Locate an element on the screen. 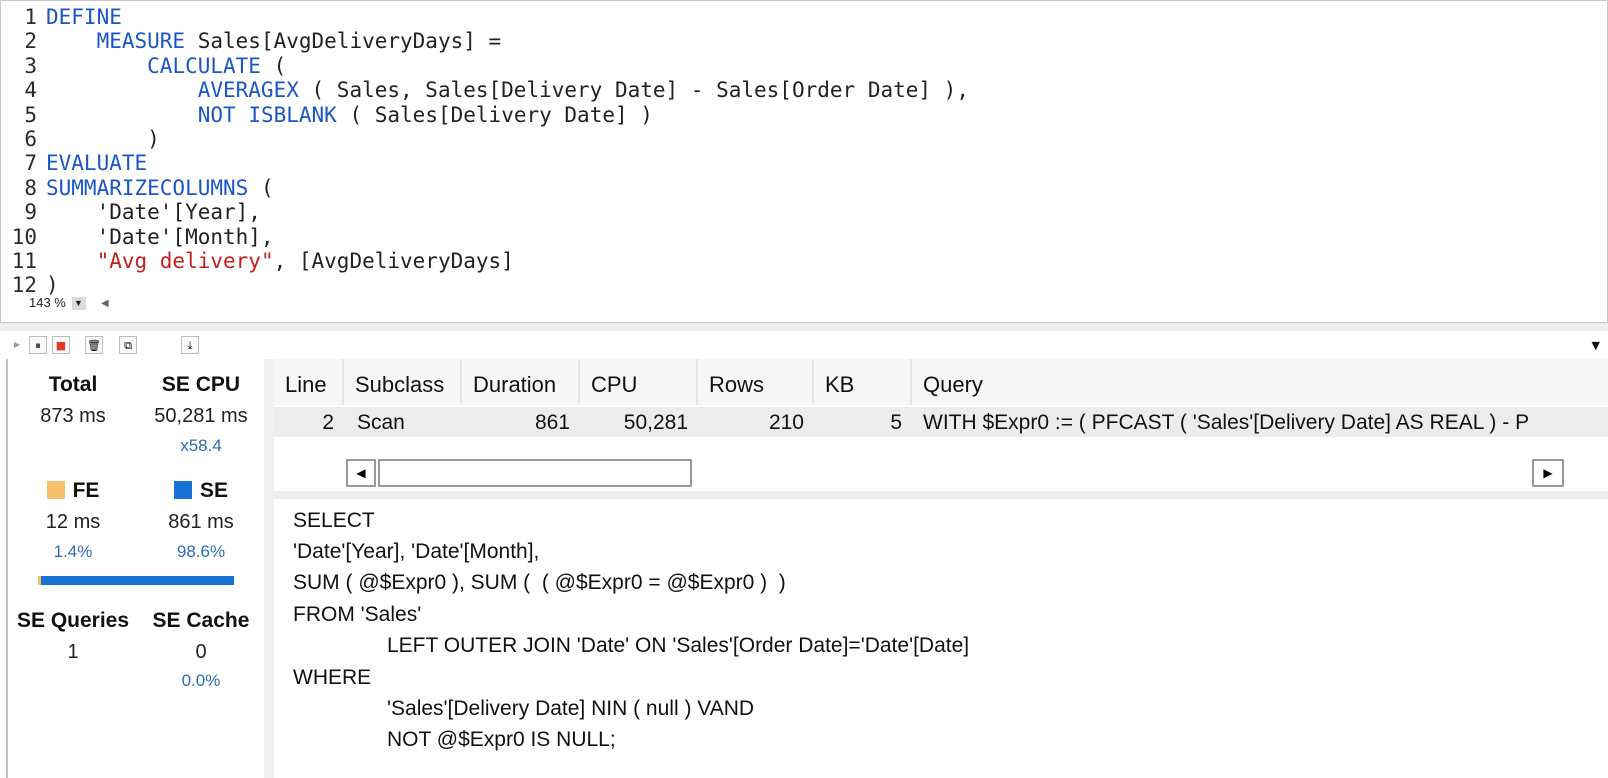 The width and height of the screenshot is (1608, 778). code-line: 6 ) is located at coordinates (80, 139).